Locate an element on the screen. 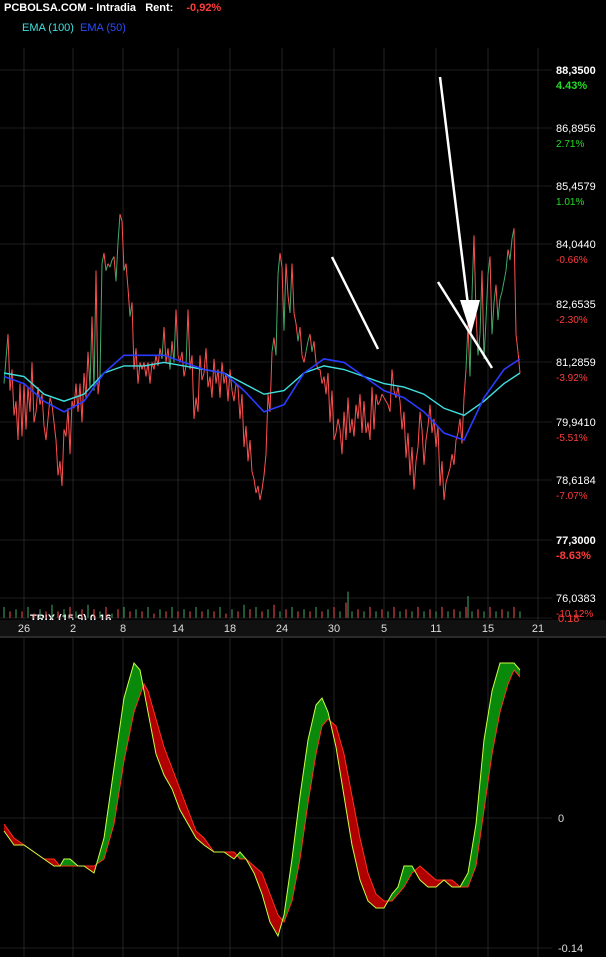 This screenshot has width=606, height=957. ema50-line is located at coordinates (262, 397).